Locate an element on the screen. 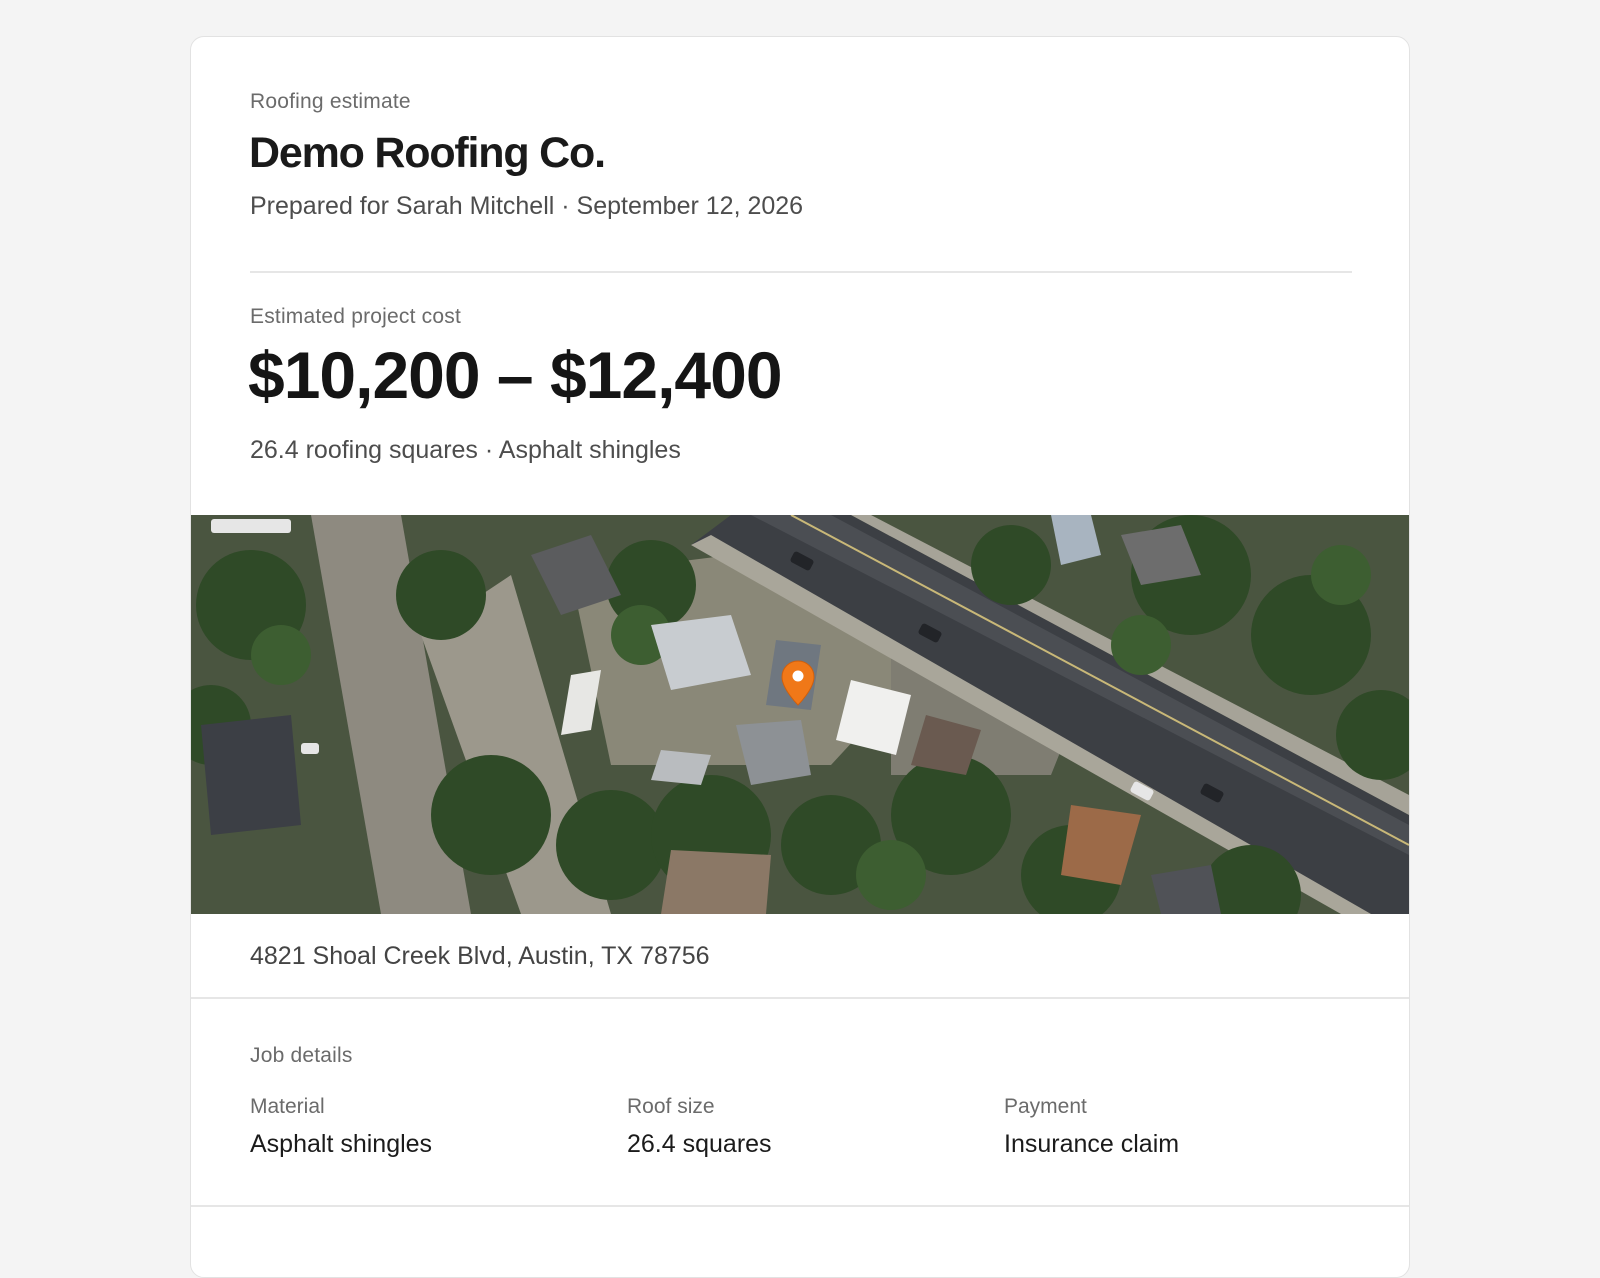 Image resolution: width=1600 pixels, height=1278 pixels. roof-size-label: Roof size is located at coordinates (671, 1106).